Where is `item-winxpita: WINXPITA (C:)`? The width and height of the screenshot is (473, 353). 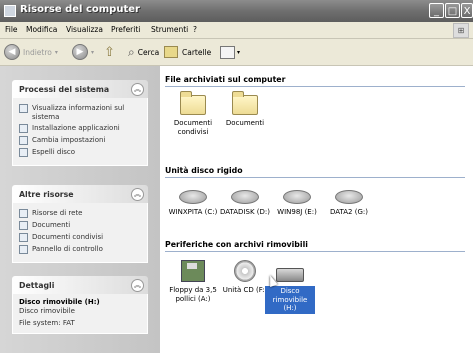 item-winxpita: WINXPITA (C:) is located at coordinates (193, 203).